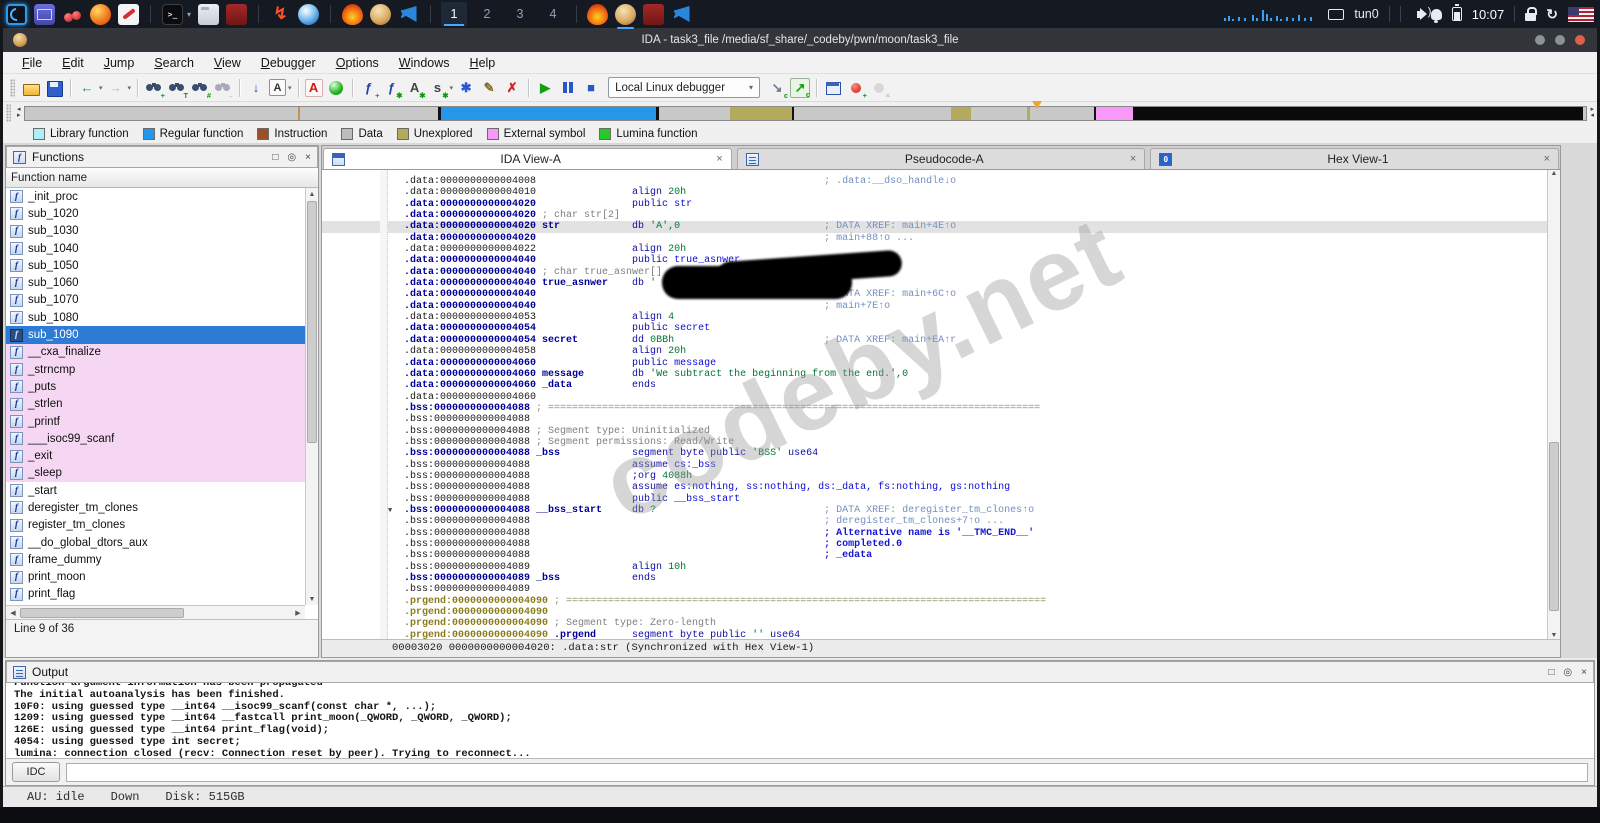 The width and height of the screenshot is (1600, 823). What do you see at coordinates (934, 204) in the screenshot?
I see `disasm-line: .data:0000000000004020 public str` at bounding box center [934, 204].